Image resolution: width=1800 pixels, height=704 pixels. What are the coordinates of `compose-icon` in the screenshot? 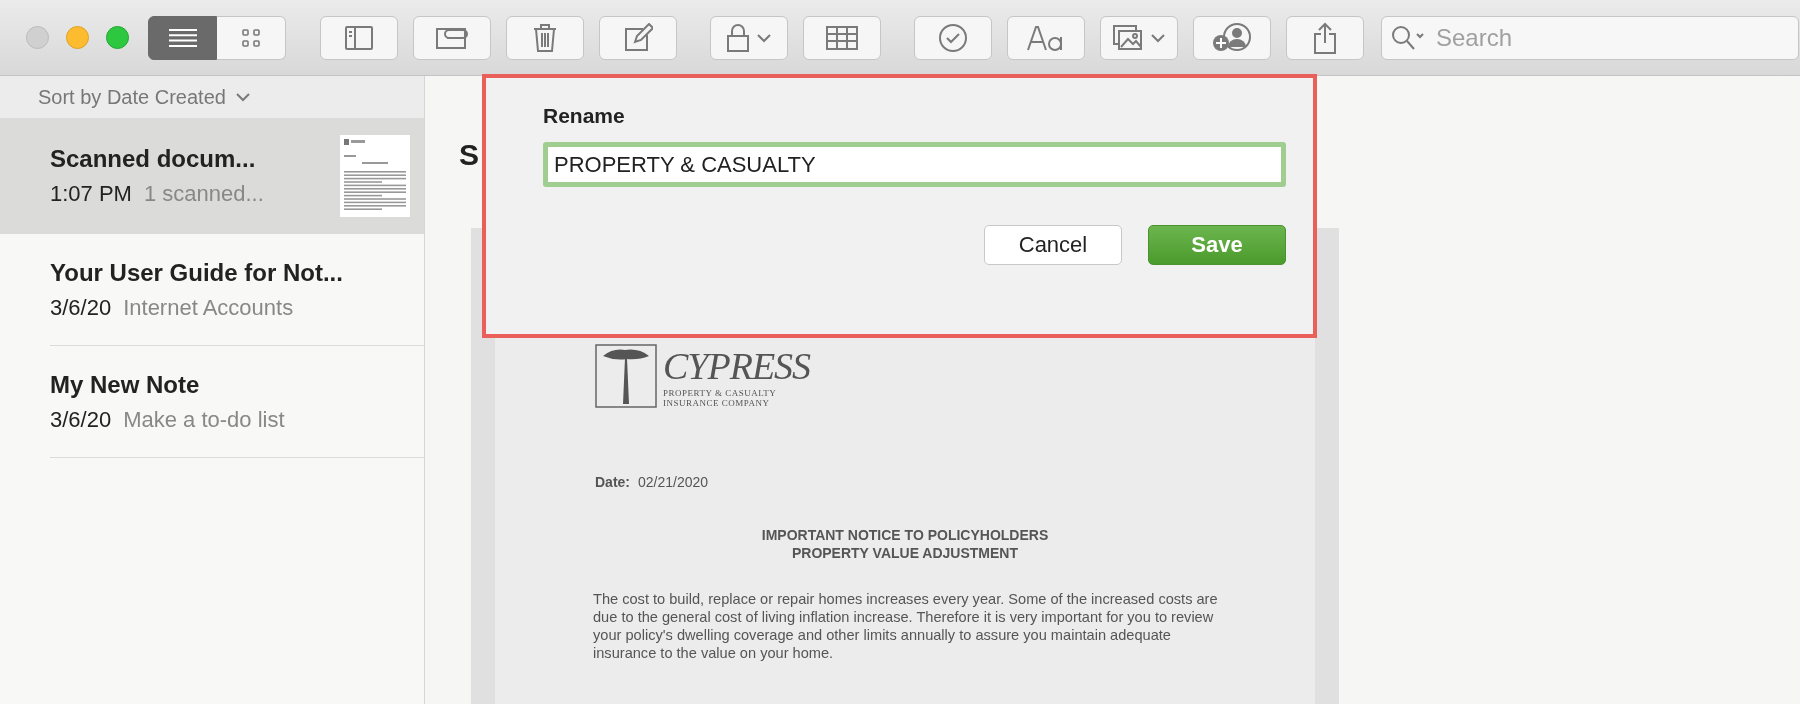 It's located at (638, 37).